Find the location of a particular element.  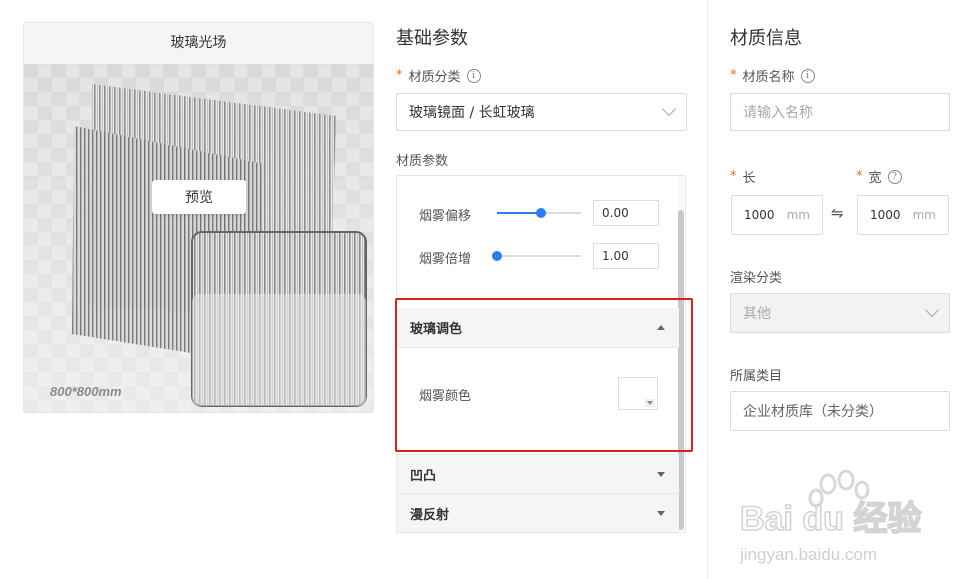

glass-tint-section-header: 玻璃调色 is located at coordinates (538, 328).